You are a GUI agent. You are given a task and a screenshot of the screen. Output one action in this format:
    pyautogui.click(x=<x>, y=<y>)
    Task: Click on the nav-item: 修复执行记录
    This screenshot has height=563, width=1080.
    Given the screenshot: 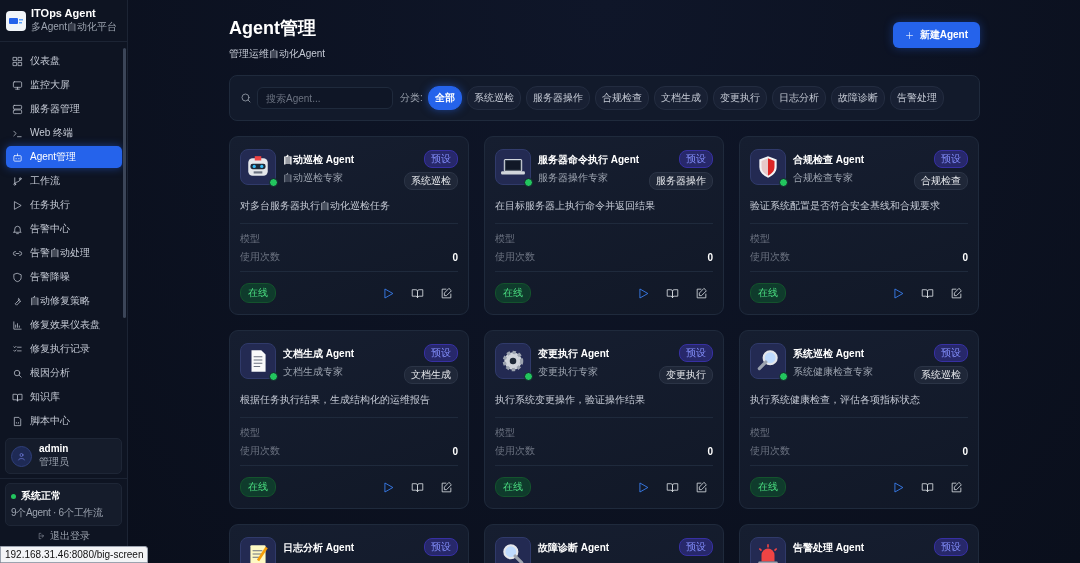 What is the action you would take?
    pyautogui.click(x=64, y=349)
    